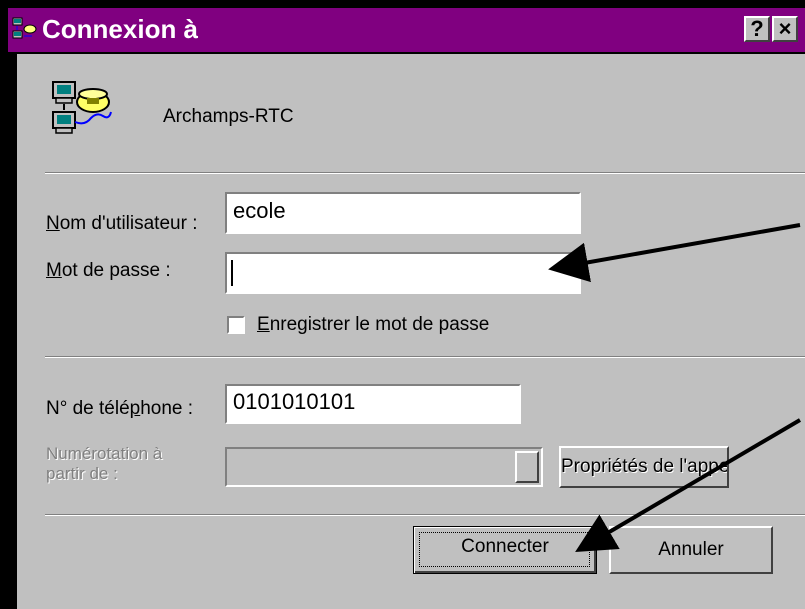  Describe the element at coordinates (104, 463) in the screenshot. I see `dial-from-label: Numérotation à partir de :` at that location.